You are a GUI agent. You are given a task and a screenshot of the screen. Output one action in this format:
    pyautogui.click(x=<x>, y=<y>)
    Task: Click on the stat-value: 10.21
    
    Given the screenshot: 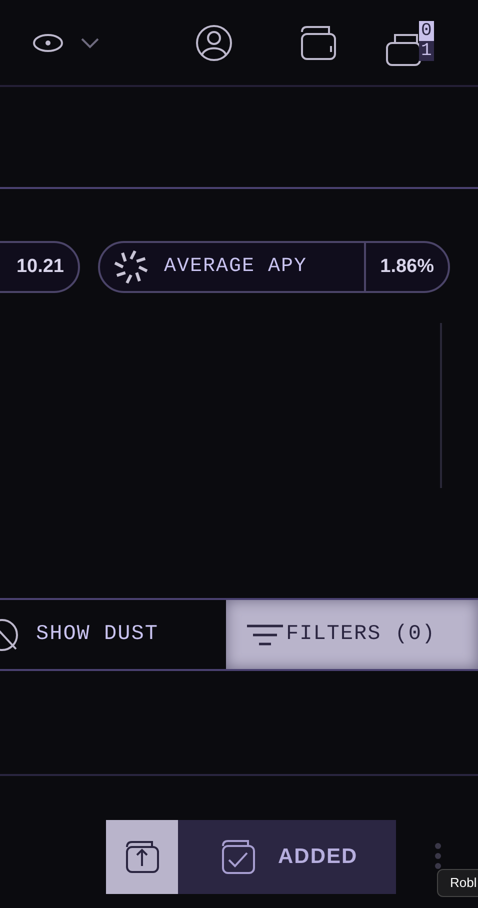 What is the action you would take?
    pyautogui.click(x=40, y=266)
    